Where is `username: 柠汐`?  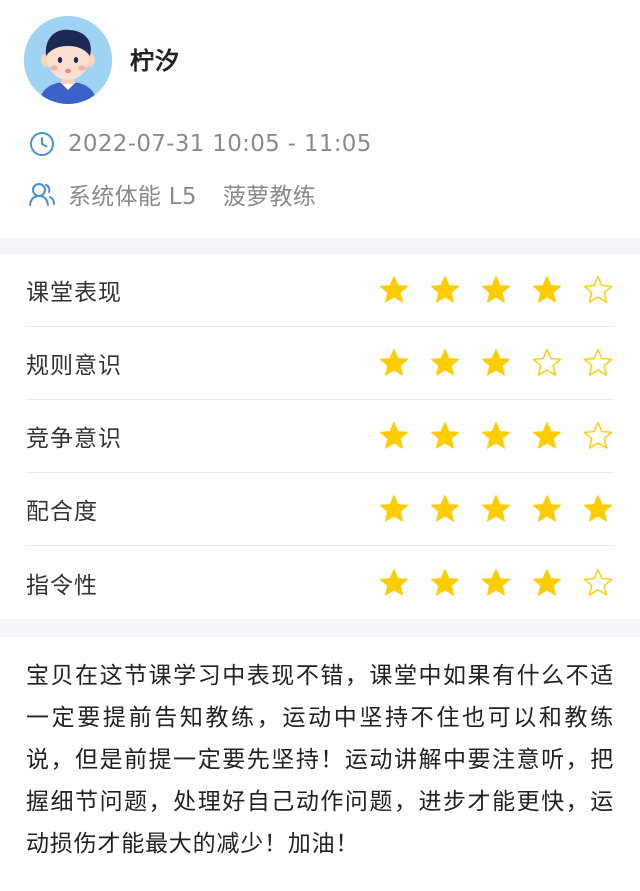
username: 柠汐 is located at coordinates (155, 61).